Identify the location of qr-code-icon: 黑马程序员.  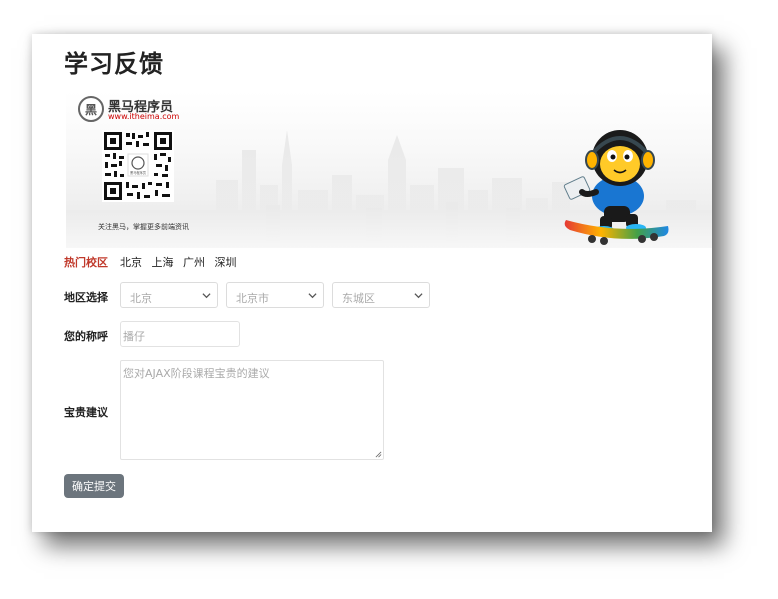
(138, 166).